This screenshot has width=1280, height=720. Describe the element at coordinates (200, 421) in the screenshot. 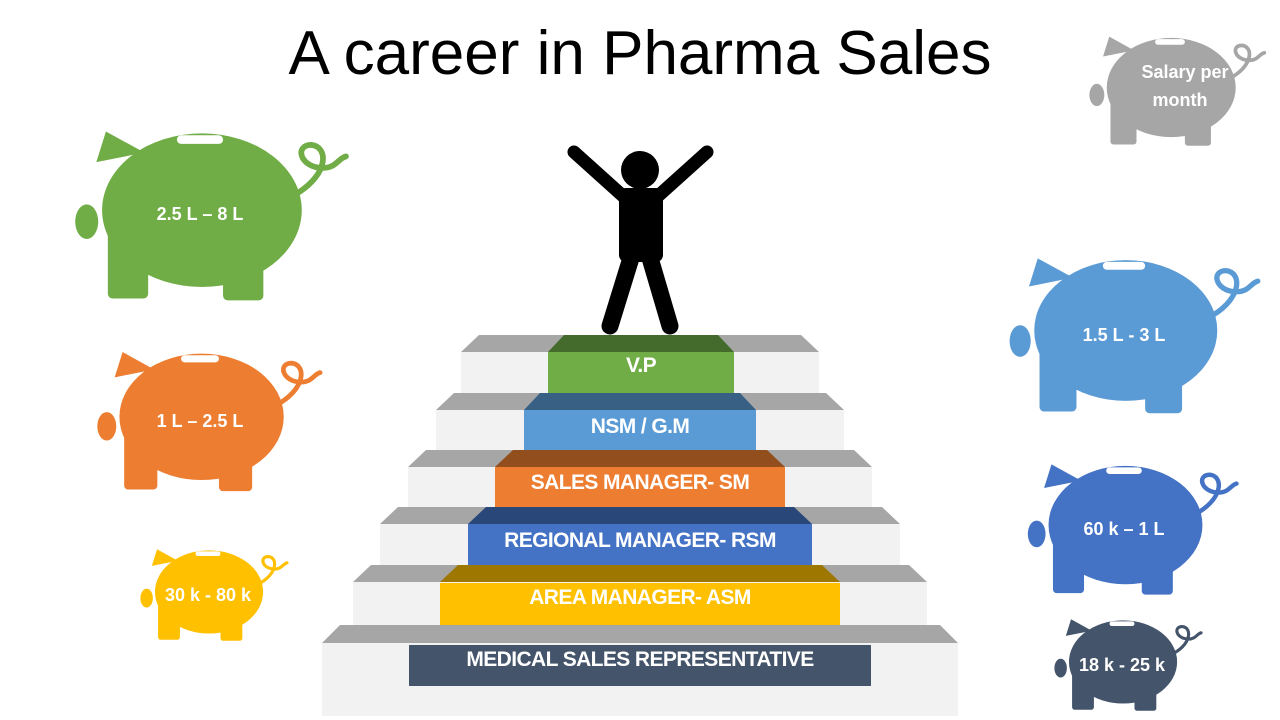

I see `salary-label: 1 L – 2.5 L` at that location.